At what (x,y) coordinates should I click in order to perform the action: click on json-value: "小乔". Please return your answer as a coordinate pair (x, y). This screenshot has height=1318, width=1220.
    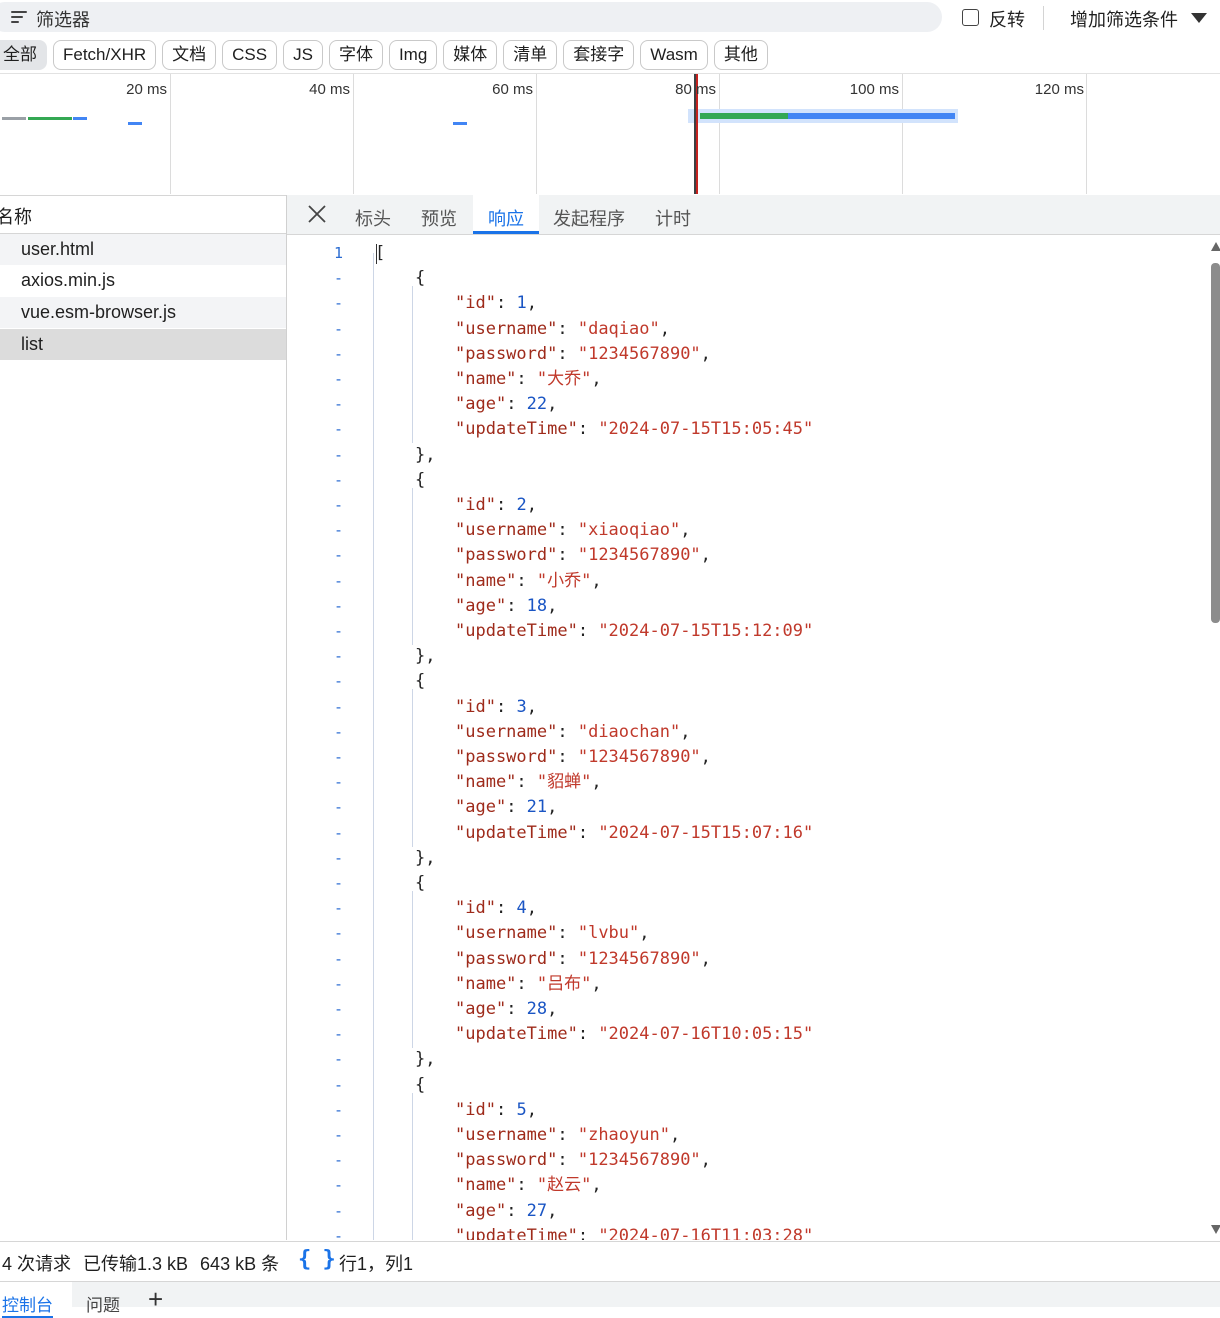
    Looking at the image, I should click on (564, 580).